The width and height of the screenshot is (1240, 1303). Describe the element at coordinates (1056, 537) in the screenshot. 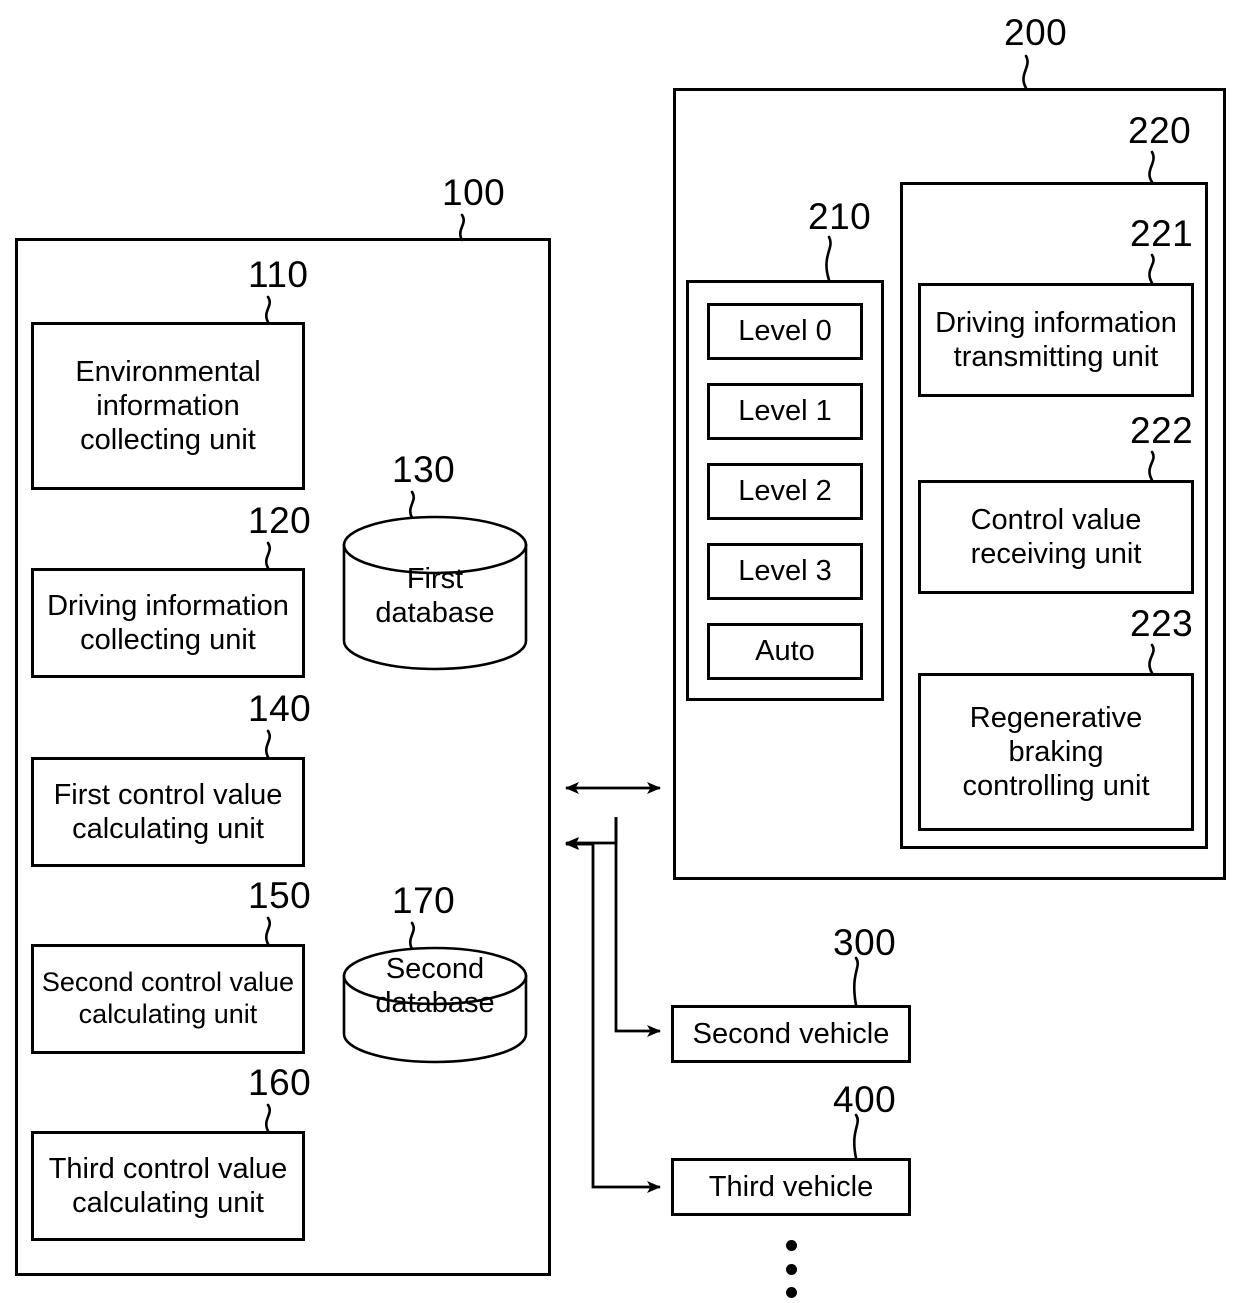

I see `control-value-receiving-unit: Control value receiving unit` at that location.